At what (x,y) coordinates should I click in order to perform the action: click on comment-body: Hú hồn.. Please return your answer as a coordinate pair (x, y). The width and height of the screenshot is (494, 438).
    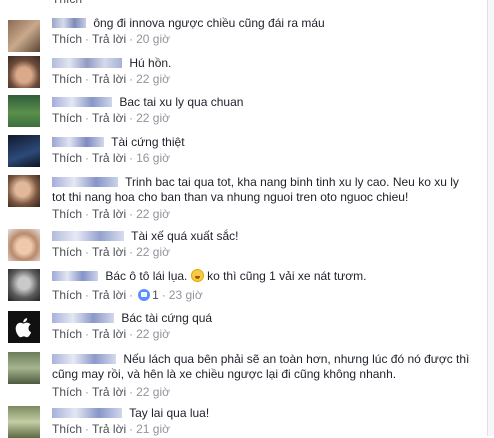
    Looking at the image, I should click on (269, 63).